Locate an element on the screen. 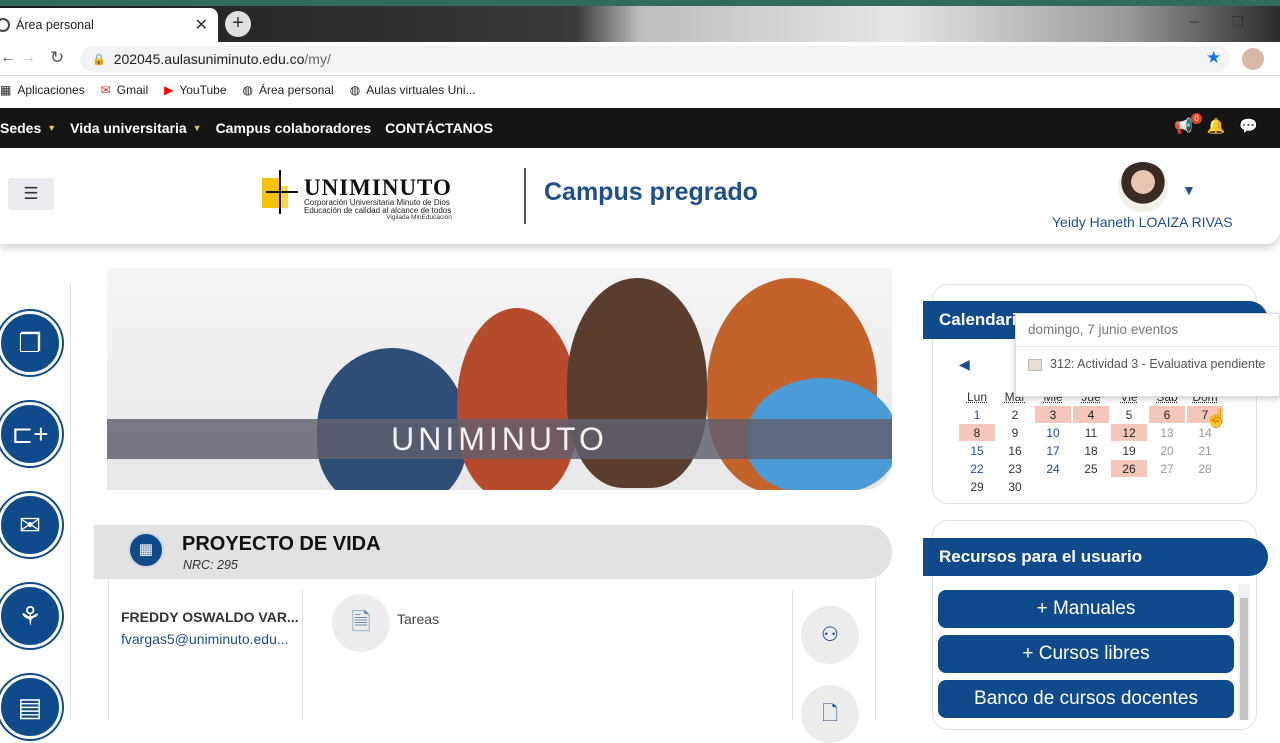 Image resolution: width=1280 pixels, height=743 pixels. calendar-day: 30 is located at coordinates (1015, 486).